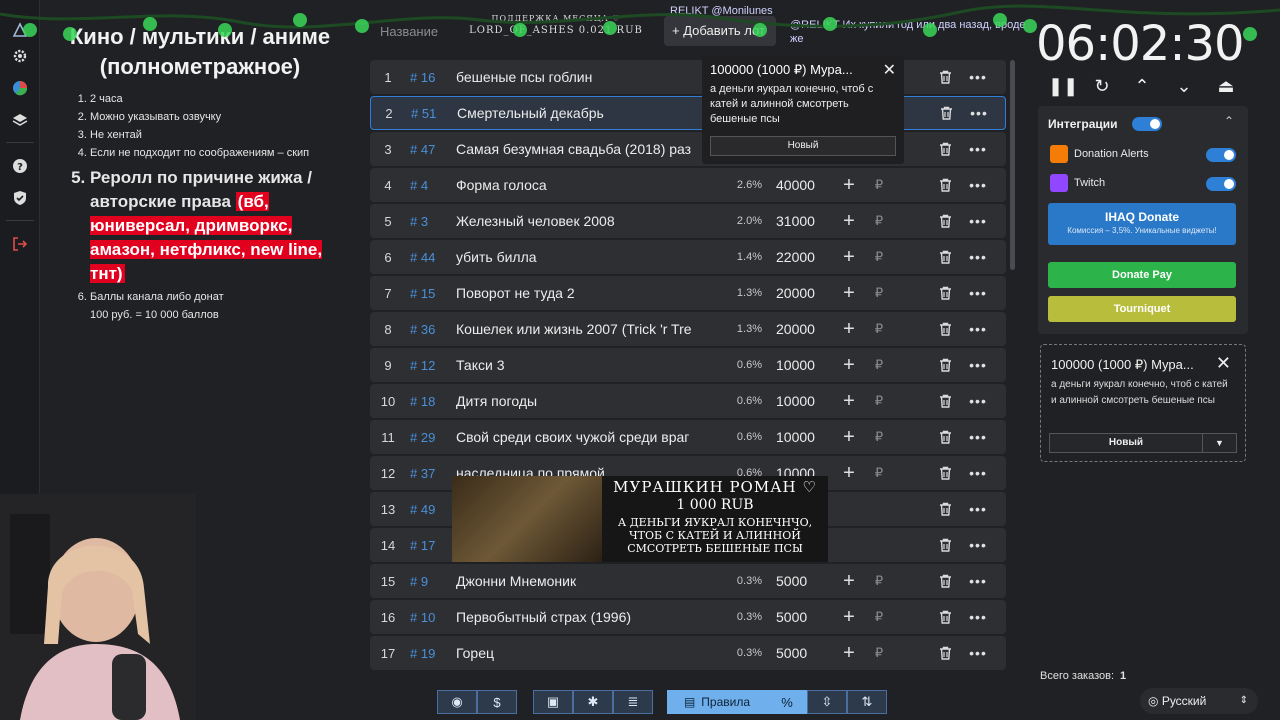 Image resolution: width=1280 pixels, height=720 pixels. Describe the element at coordinates (1063, 88) in the screenshot. I see `pause-icon: ❚❚` at that location.